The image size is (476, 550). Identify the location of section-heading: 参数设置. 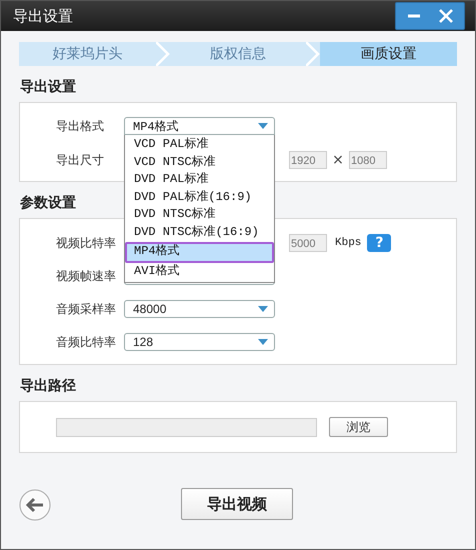
(48, 203).